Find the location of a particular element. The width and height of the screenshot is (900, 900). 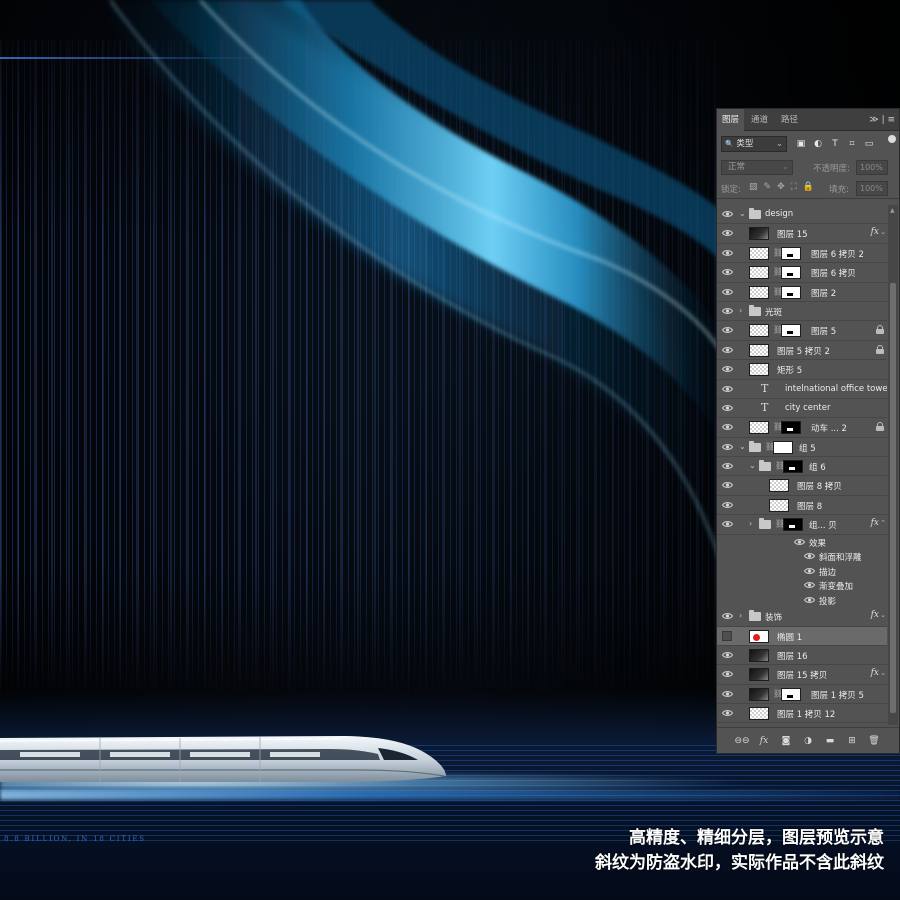

layer-row: Tintelnational office tower is located at coordinates (802, 389).